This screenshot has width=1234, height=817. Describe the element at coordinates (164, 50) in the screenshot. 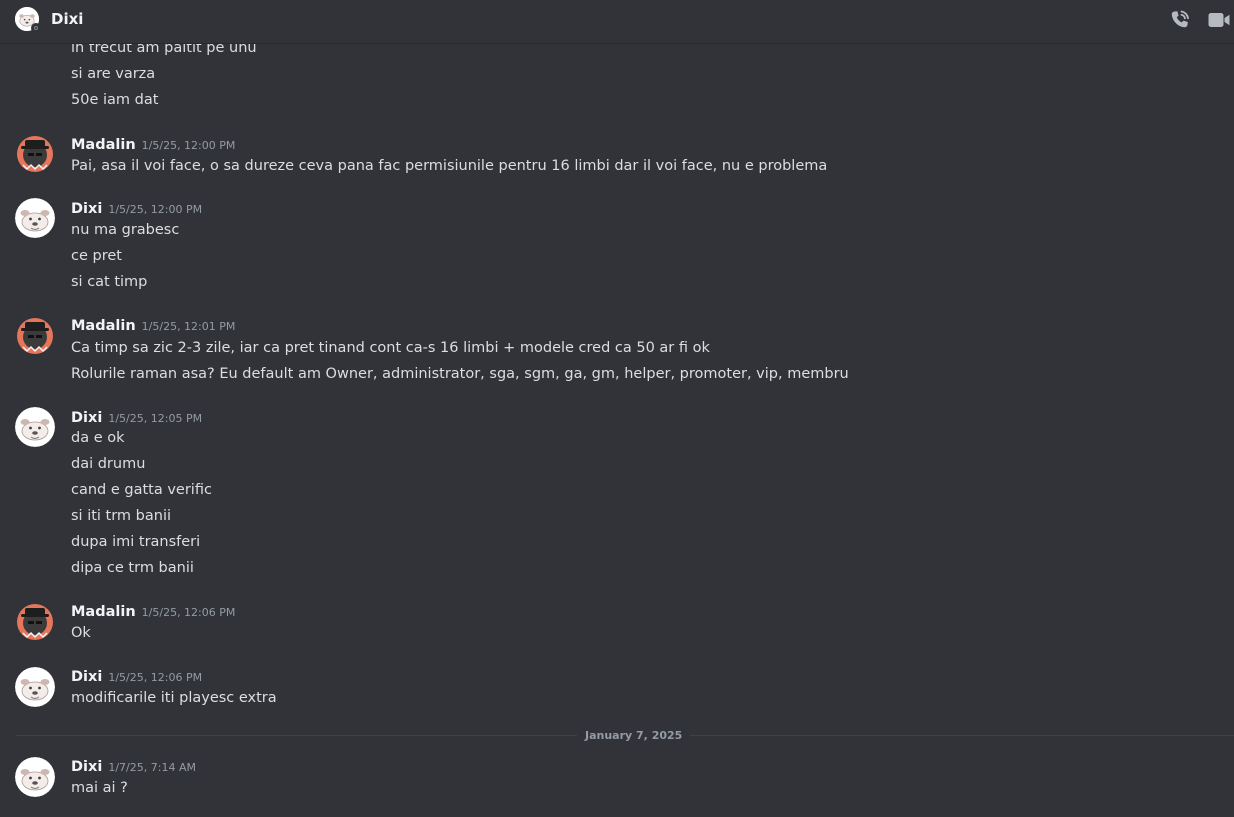

I see `message-line: in trecut am paltit pe unu` at that location.